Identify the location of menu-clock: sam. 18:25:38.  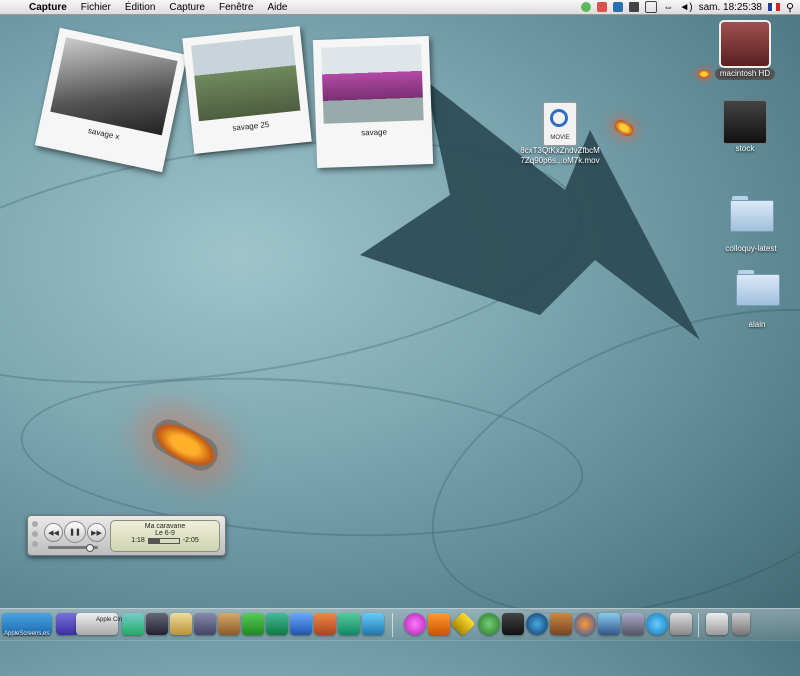
(730, 7).